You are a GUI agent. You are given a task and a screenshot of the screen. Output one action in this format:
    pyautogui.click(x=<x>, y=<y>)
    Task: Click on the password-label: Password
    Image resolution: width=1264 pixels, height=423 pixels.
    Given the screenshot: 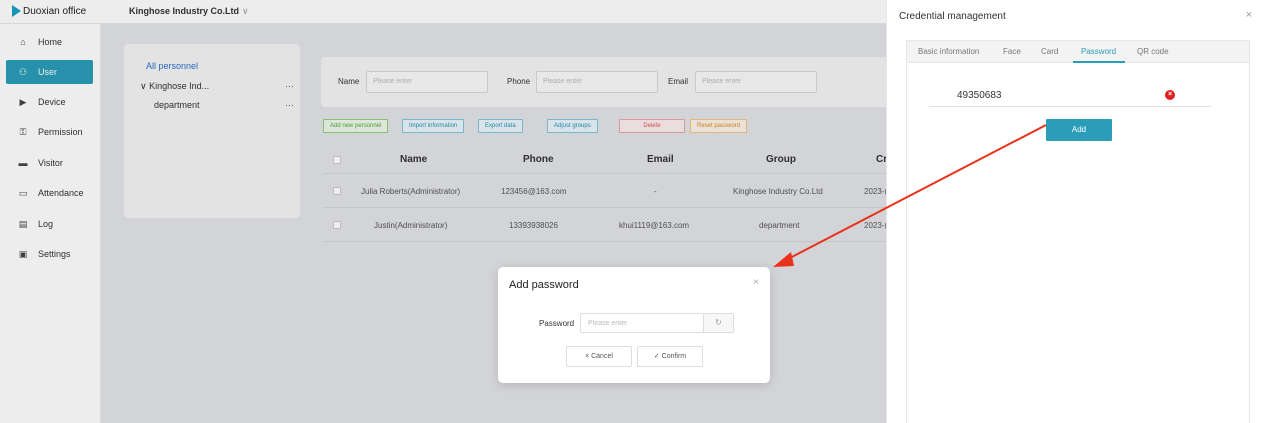 What is the action you would take?
    pyautogui.click(x=557, y=323)
    